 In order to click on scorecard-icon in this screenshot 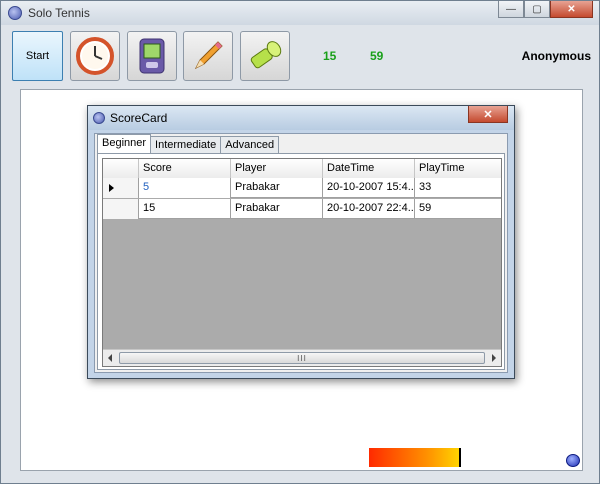, I will do `click(99, 118)`.